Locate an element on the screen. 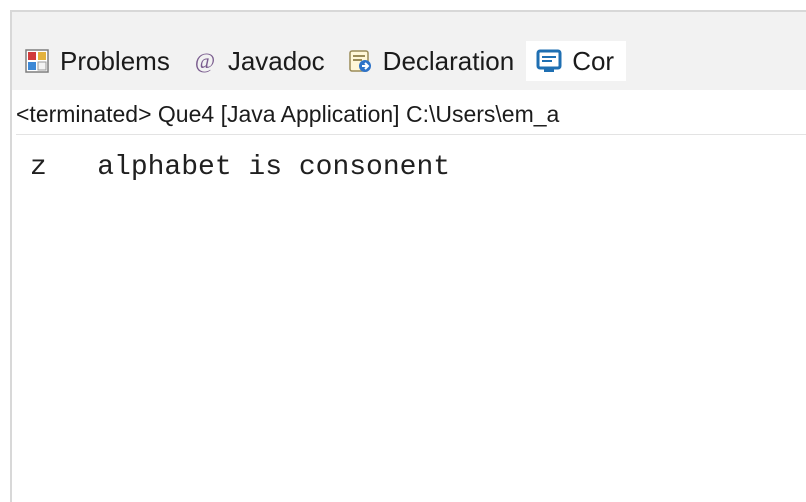 The height and width of the screenshot is (502, 806). tab-declaration-label: Declaration is located at coordinates (448, 60).